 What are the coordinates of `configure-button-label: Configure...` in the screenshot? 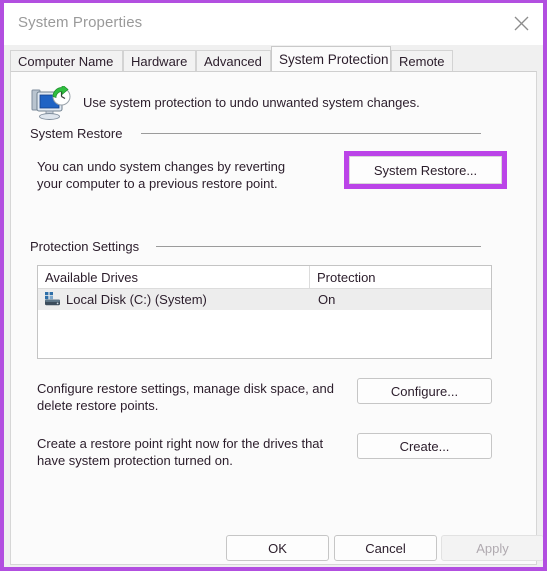 It's located at (424, 391).